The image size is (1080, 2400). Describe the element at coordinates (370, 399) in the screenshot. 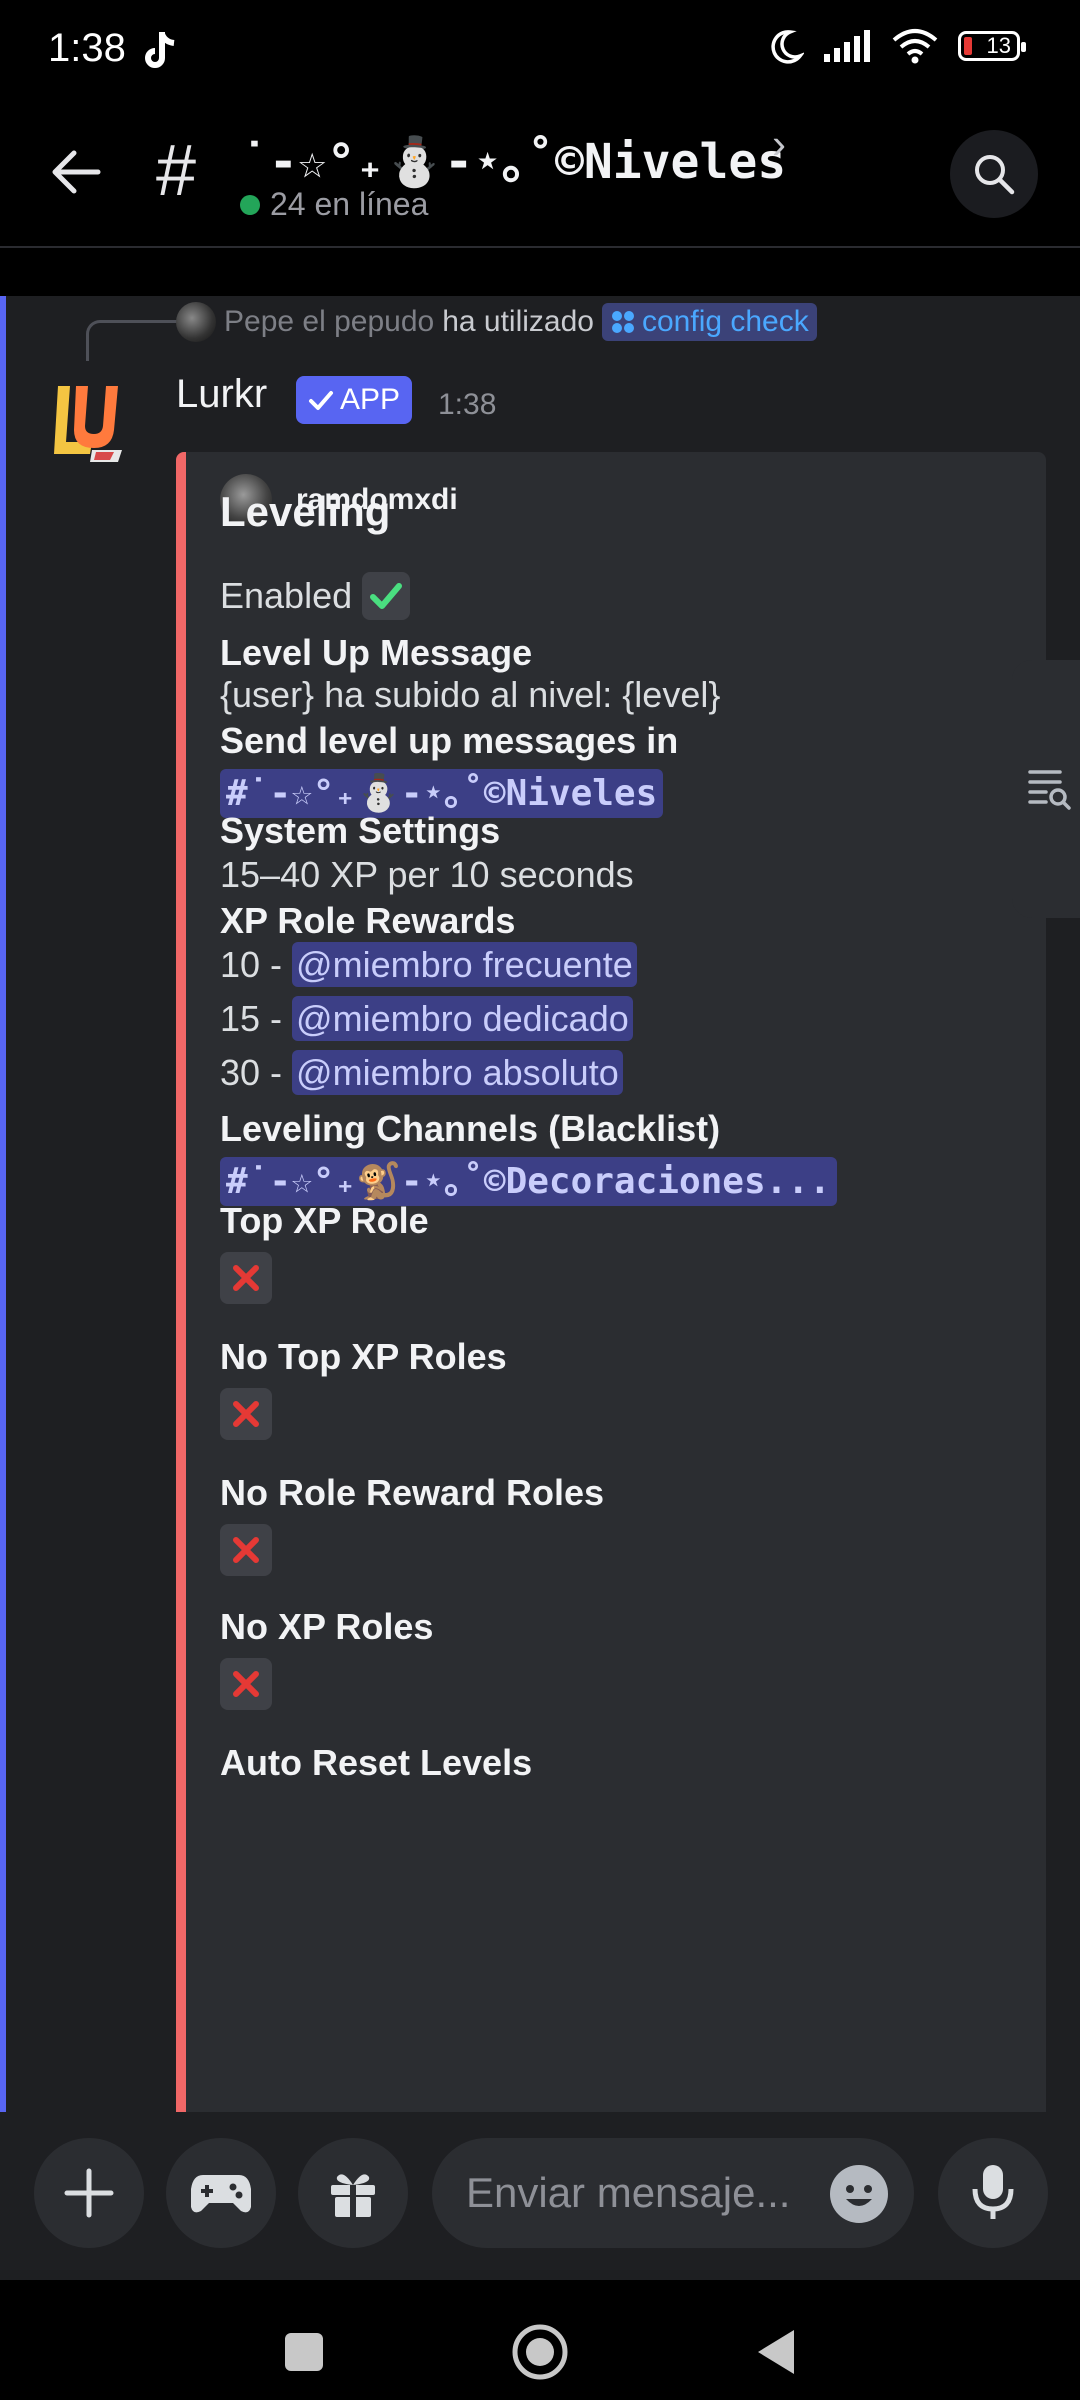

I see `app-badge-label: APP` at that location.